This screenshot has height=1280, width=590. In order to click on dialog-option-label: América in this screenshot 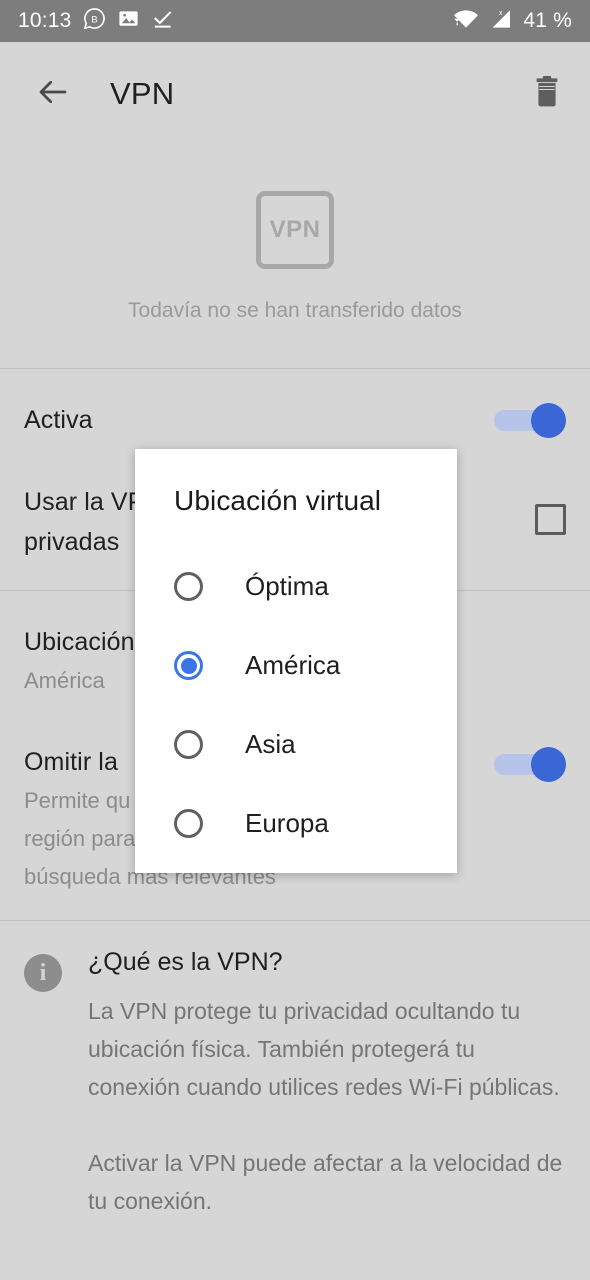, I will do `click(293, 665)`.